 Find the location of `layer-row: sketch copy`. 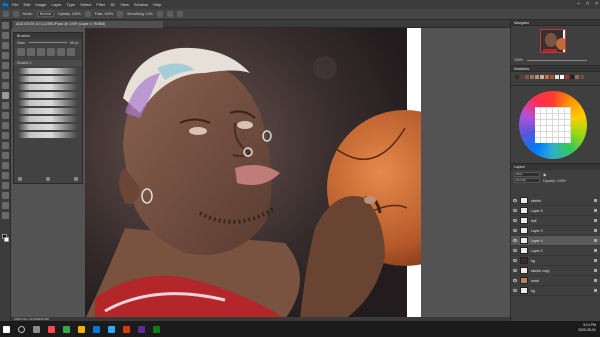

layer-row: sketch copy is located at coordinates (555, 271).